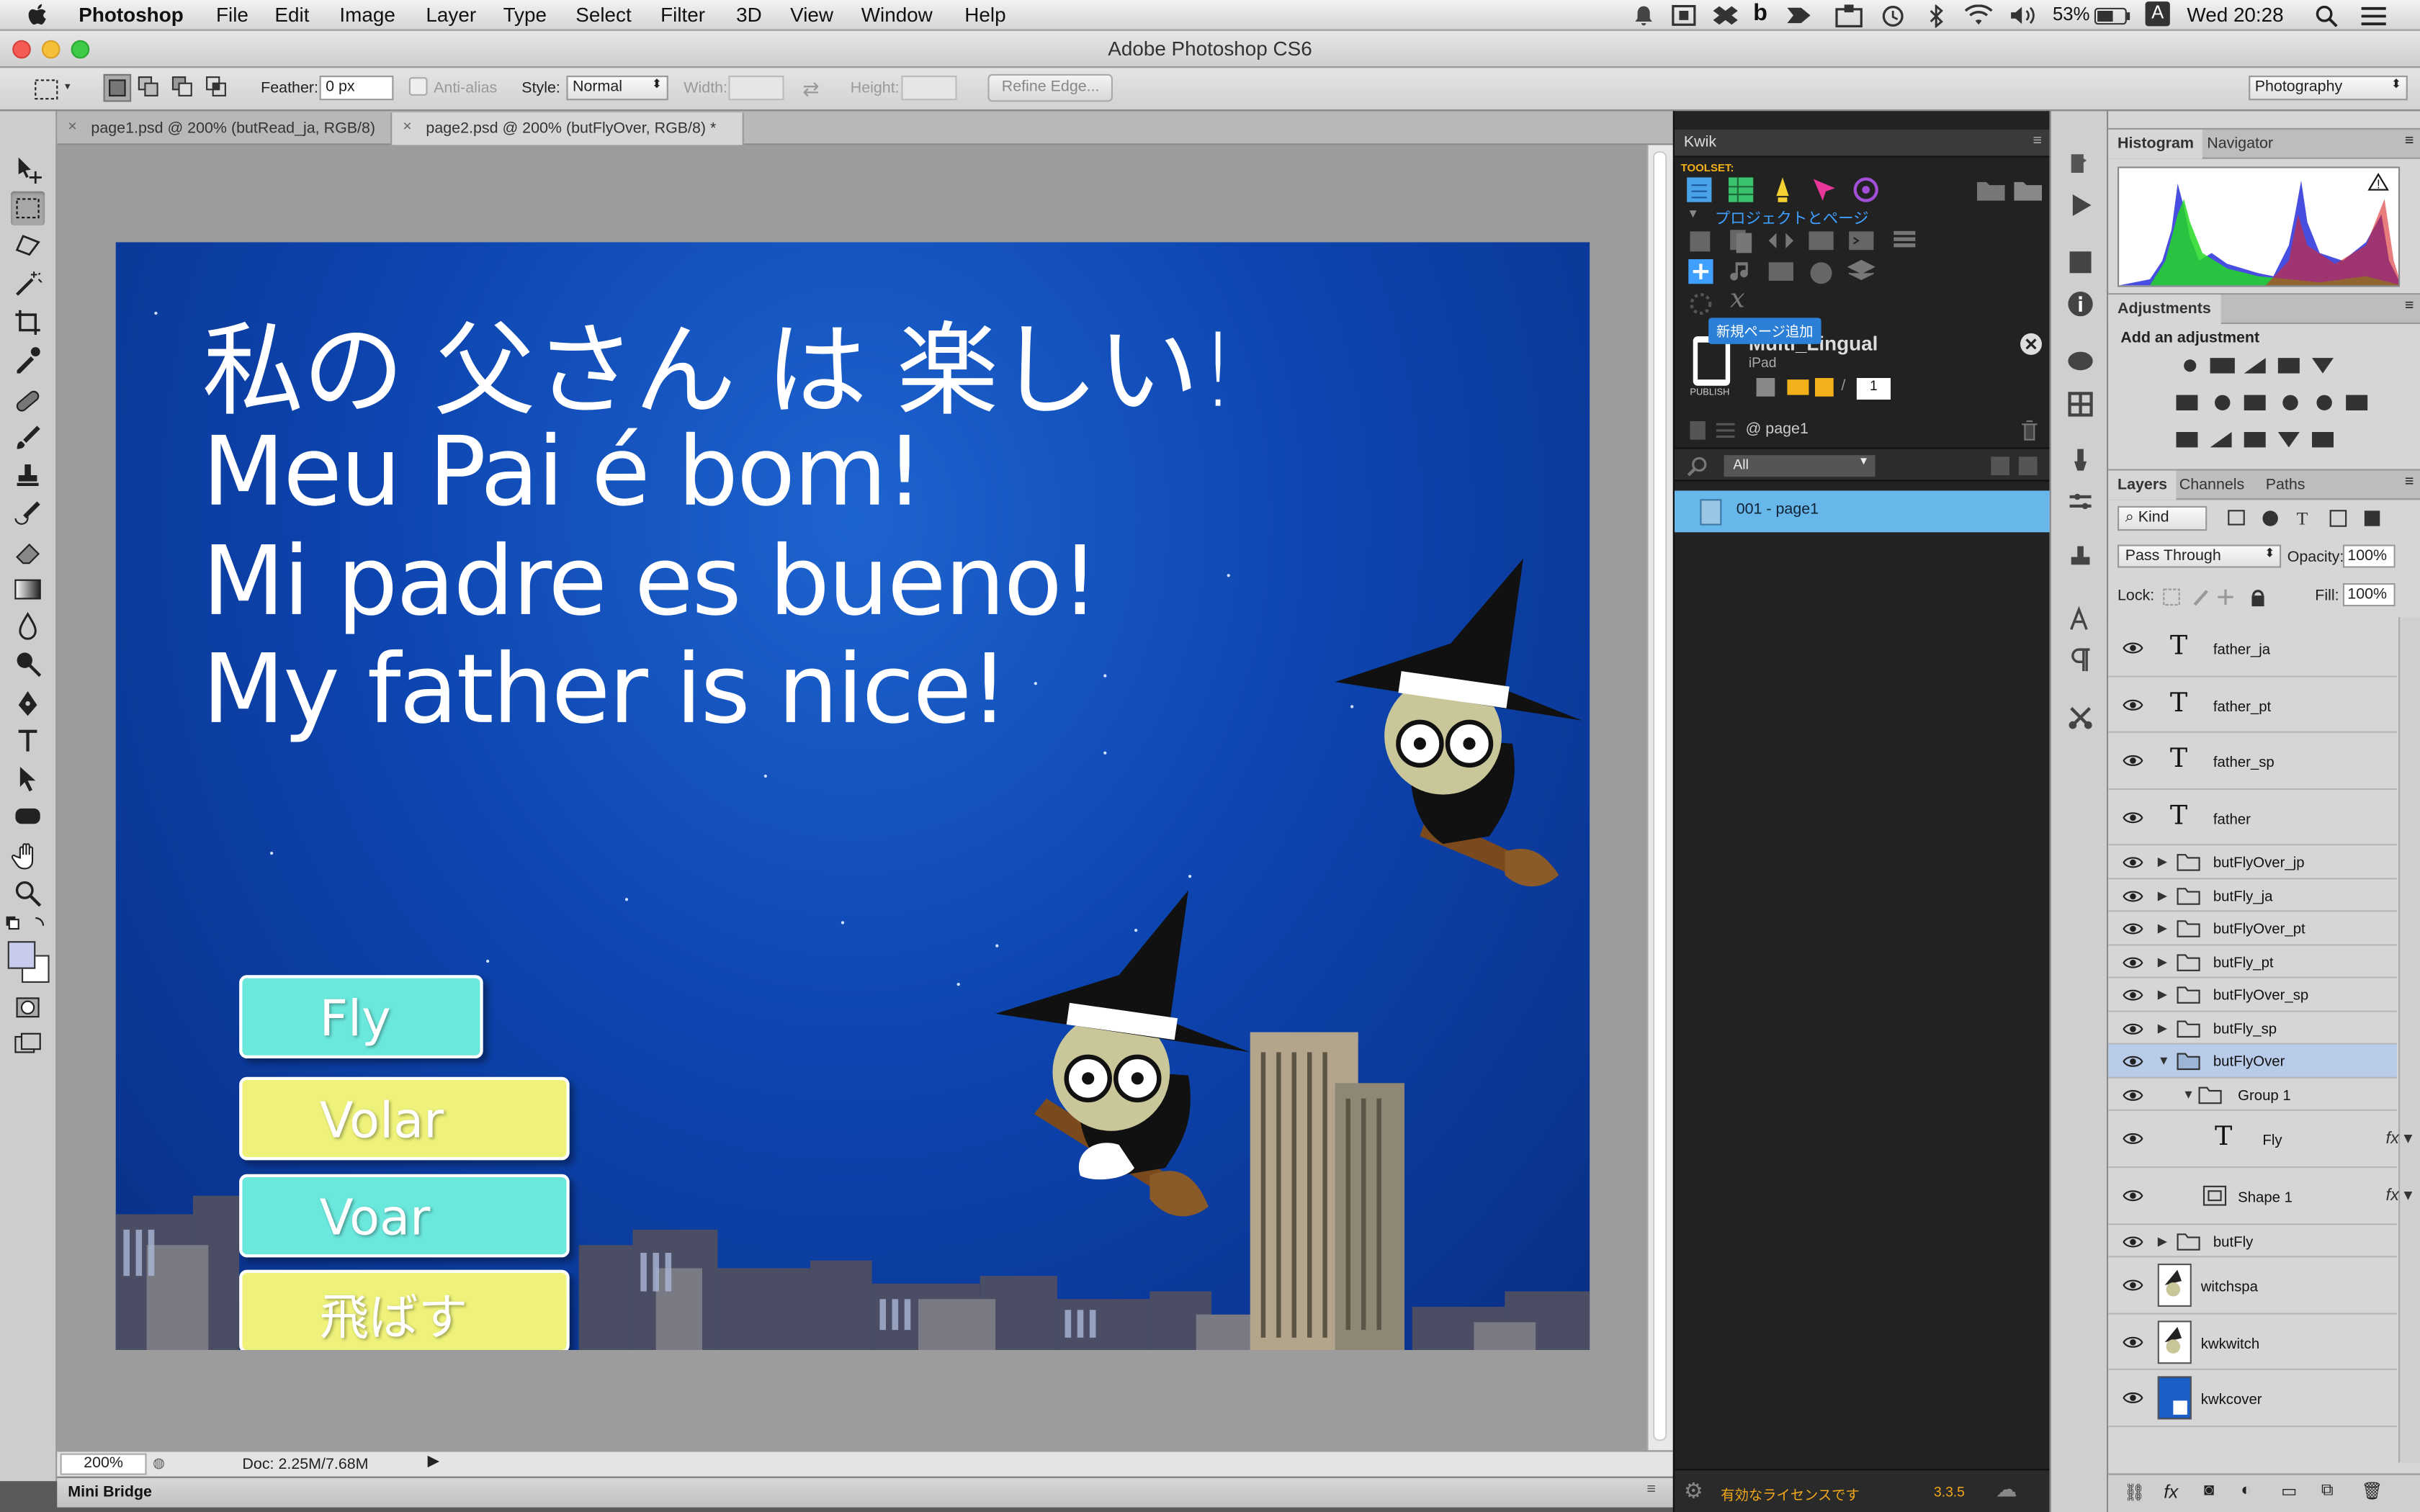  What do you see at coordinates (232, 14) in the screenshot?
I see `menu-file: File` at bounding box center [232, 14].